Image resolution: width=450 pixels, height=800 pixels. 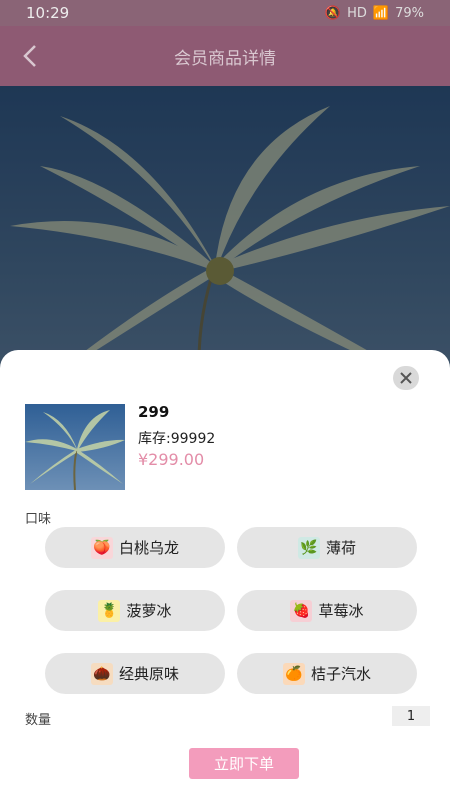 I want to click on back-button, so click(x=30, y=56).